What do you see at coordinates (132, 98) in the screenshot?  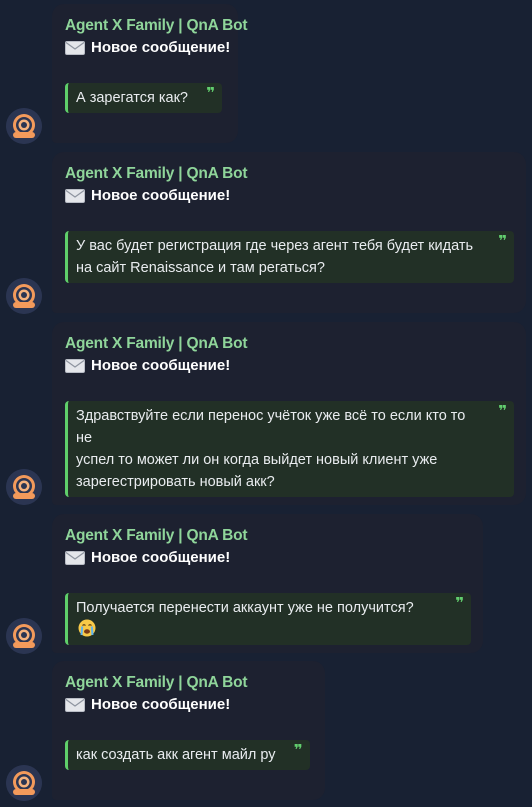 I see `quote-text: А зарегатся как?` at bounding box center [132, 98].